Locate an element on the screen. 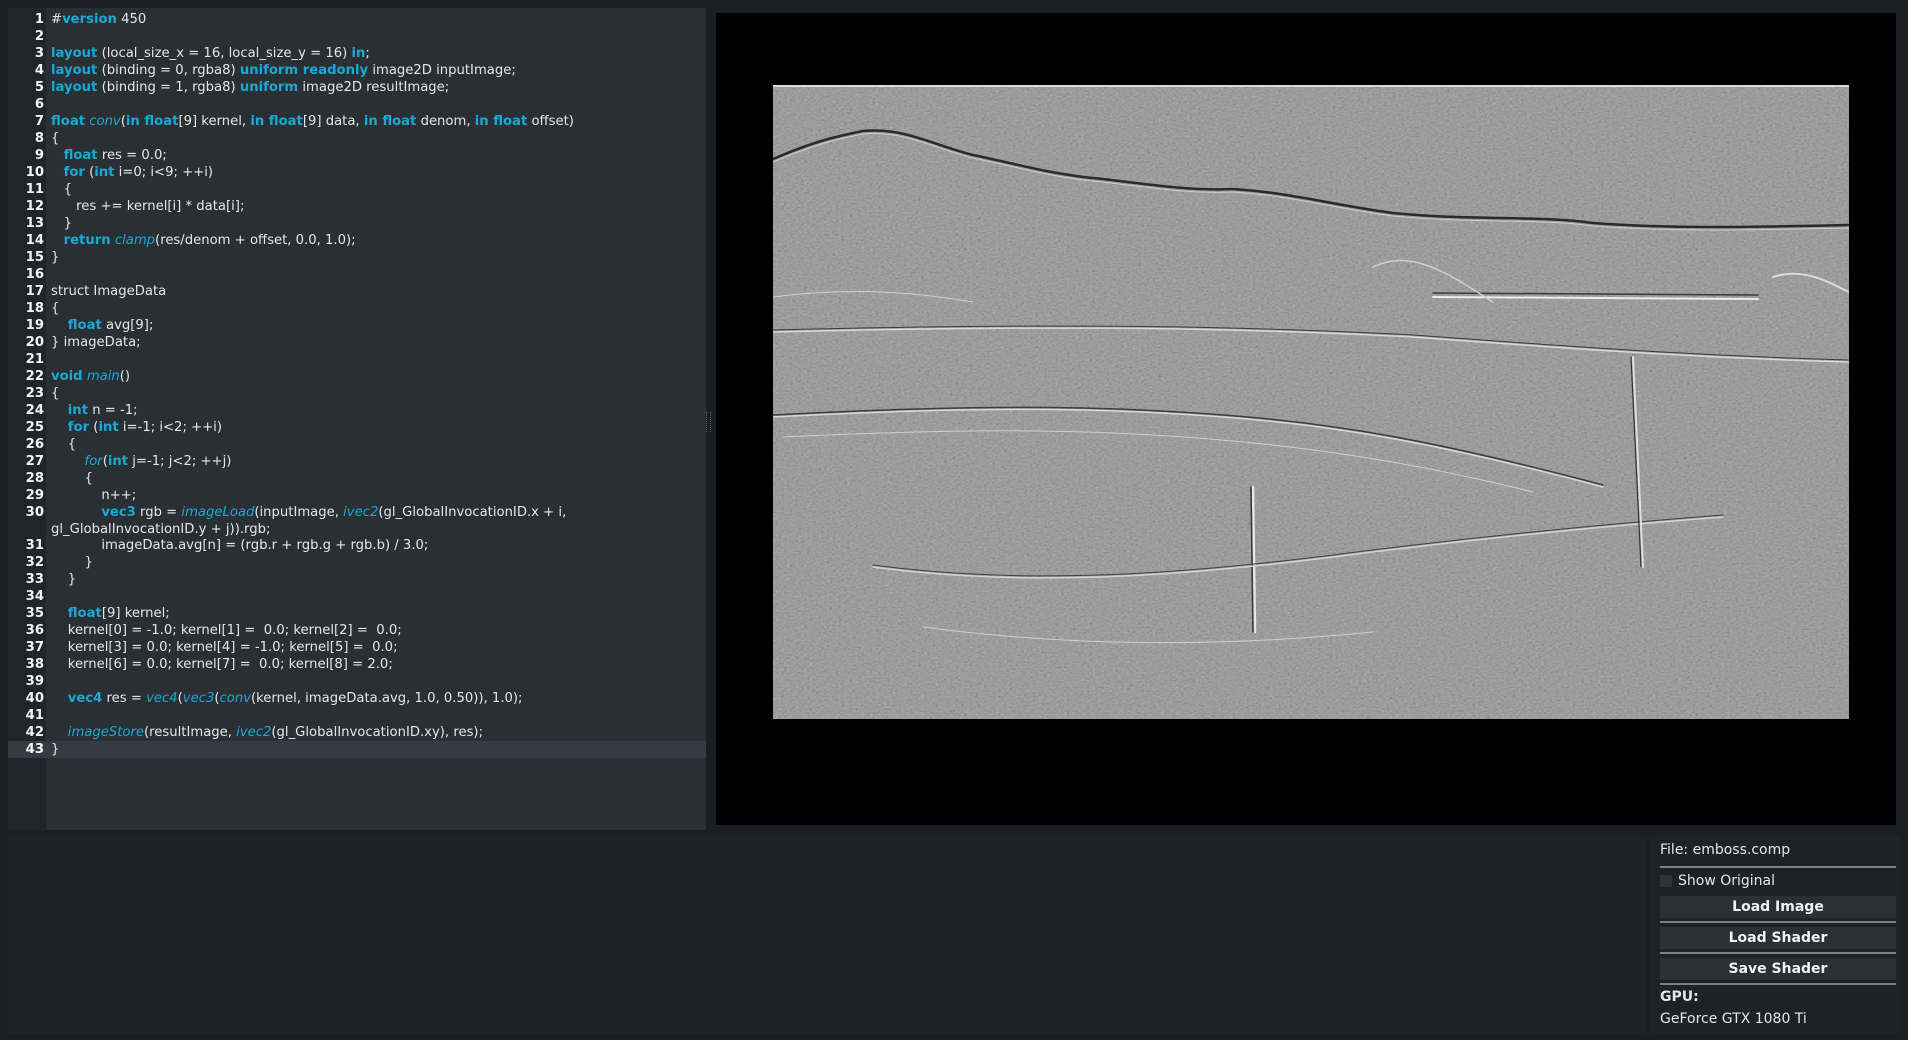  code-line: 1 #version 450 is located at coordinates (357, 19).